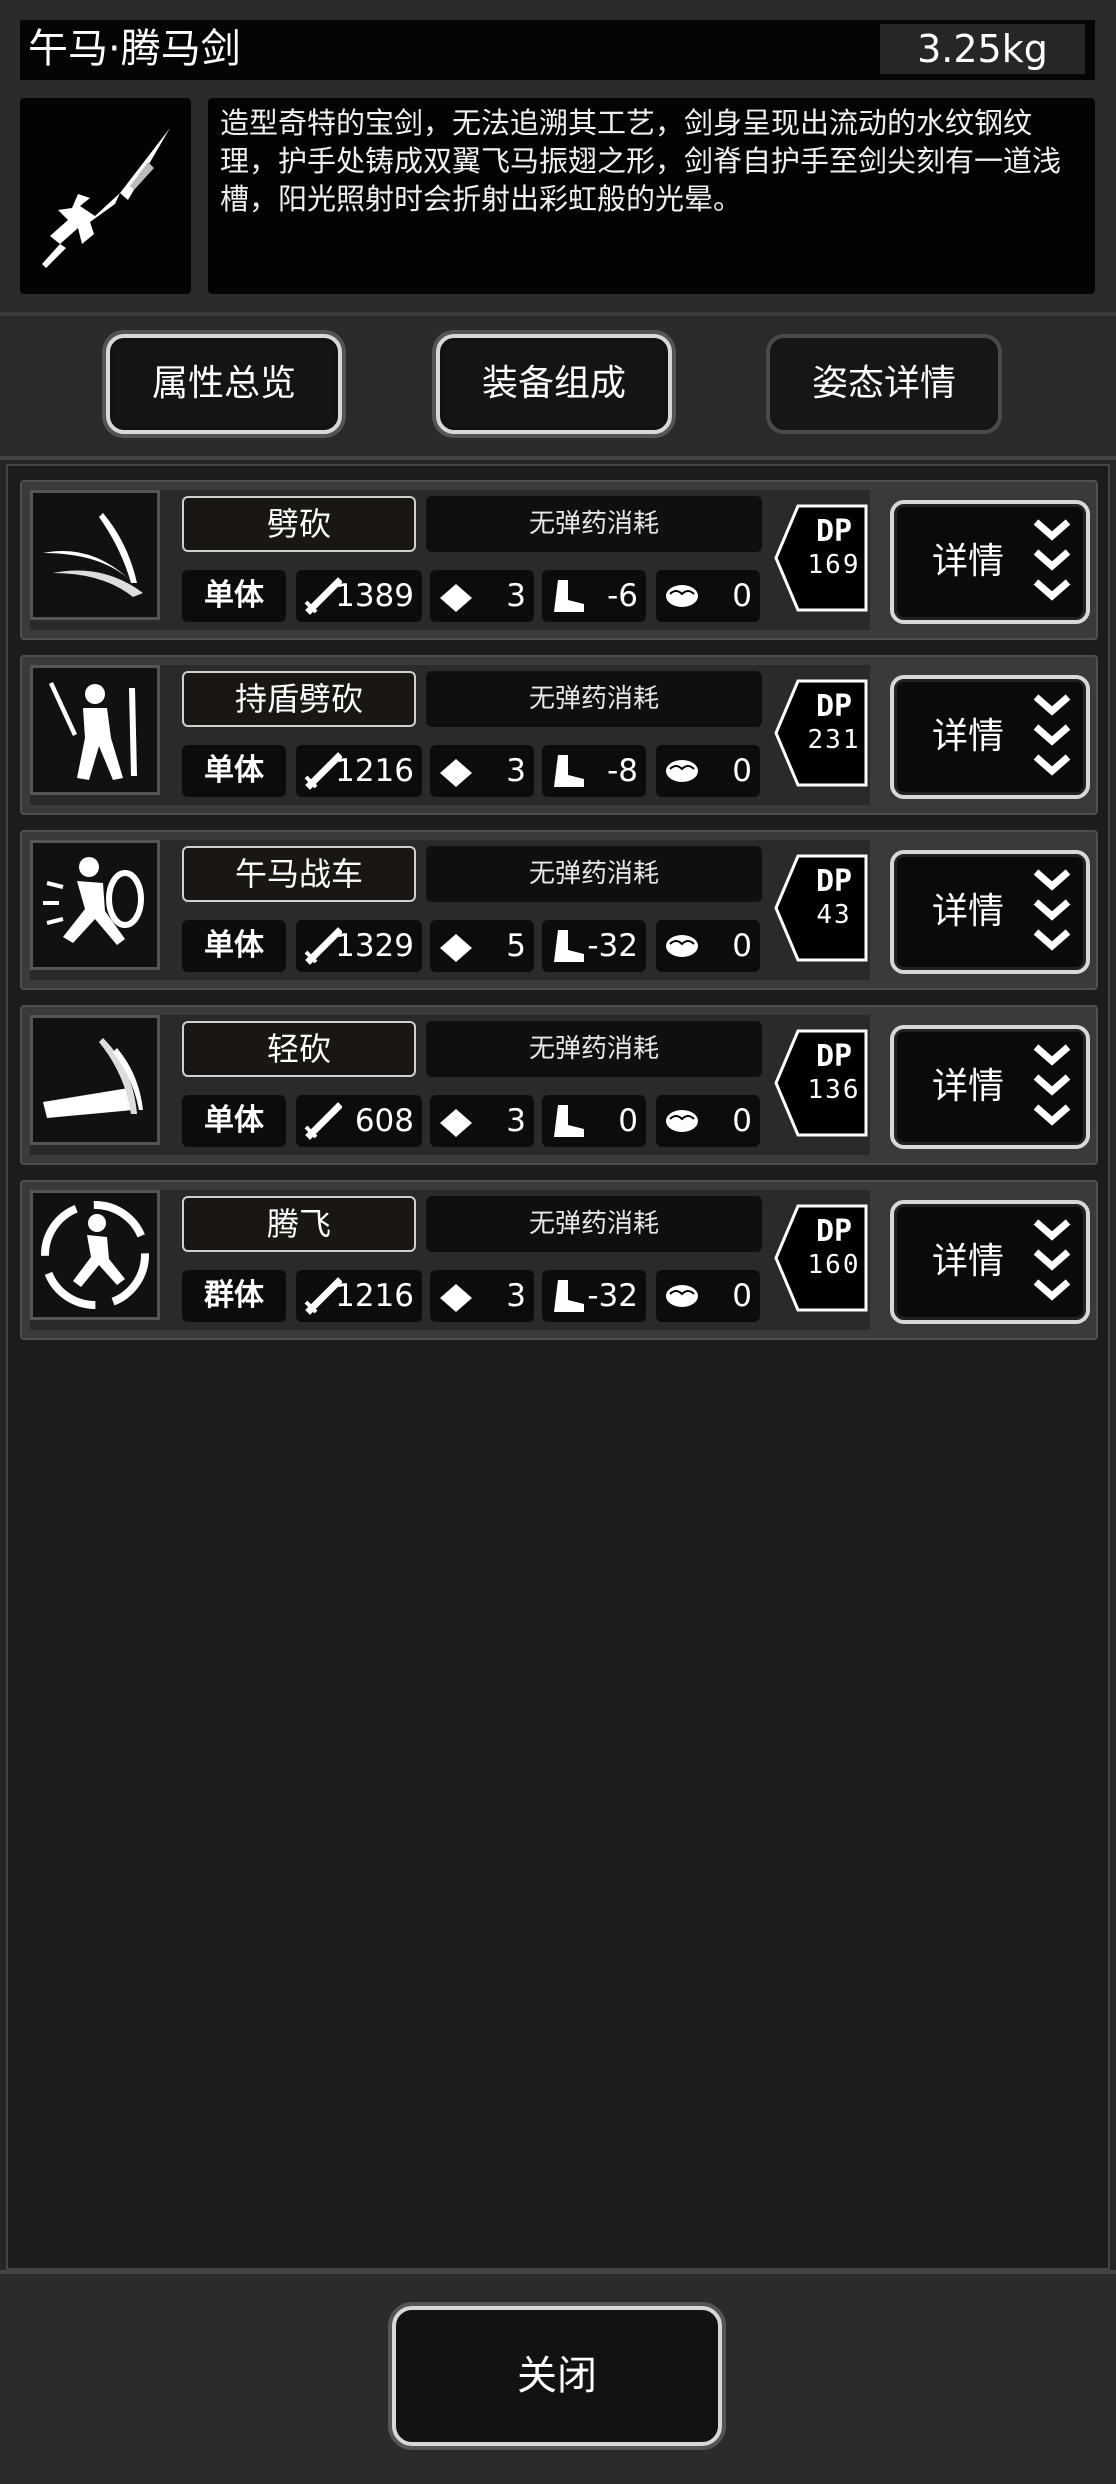  What do you see at coordinates (834, 915) in the screenshot?
I see `dp-value: 43` at bounding box center [834, 915].